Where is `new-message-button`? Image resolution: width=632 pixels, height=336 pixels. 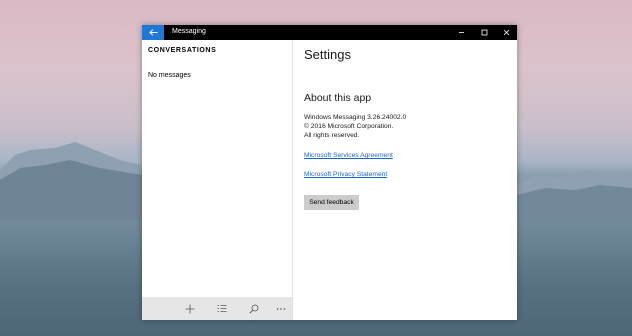 new-message-button is located at coordinates (190, 308).